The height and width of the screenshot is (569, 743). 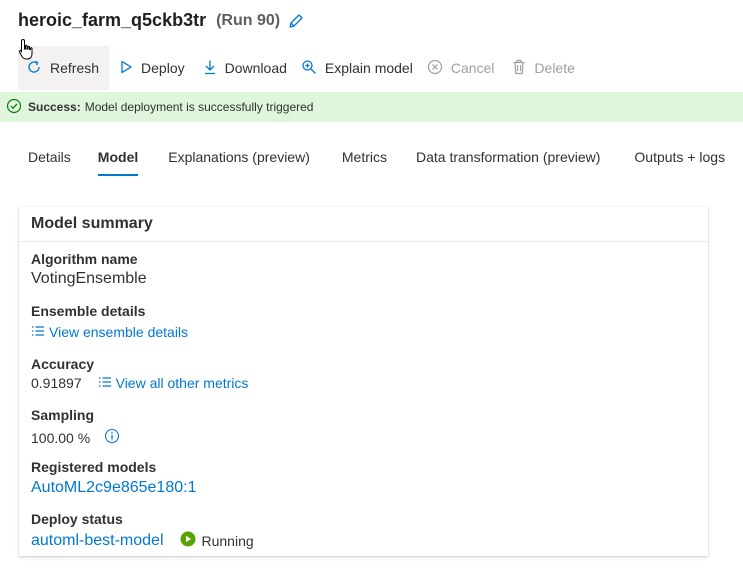 What do you see at coordinates (130, 68) in the screenshot?
I see `play-icon` at bounding box center [130, 68].